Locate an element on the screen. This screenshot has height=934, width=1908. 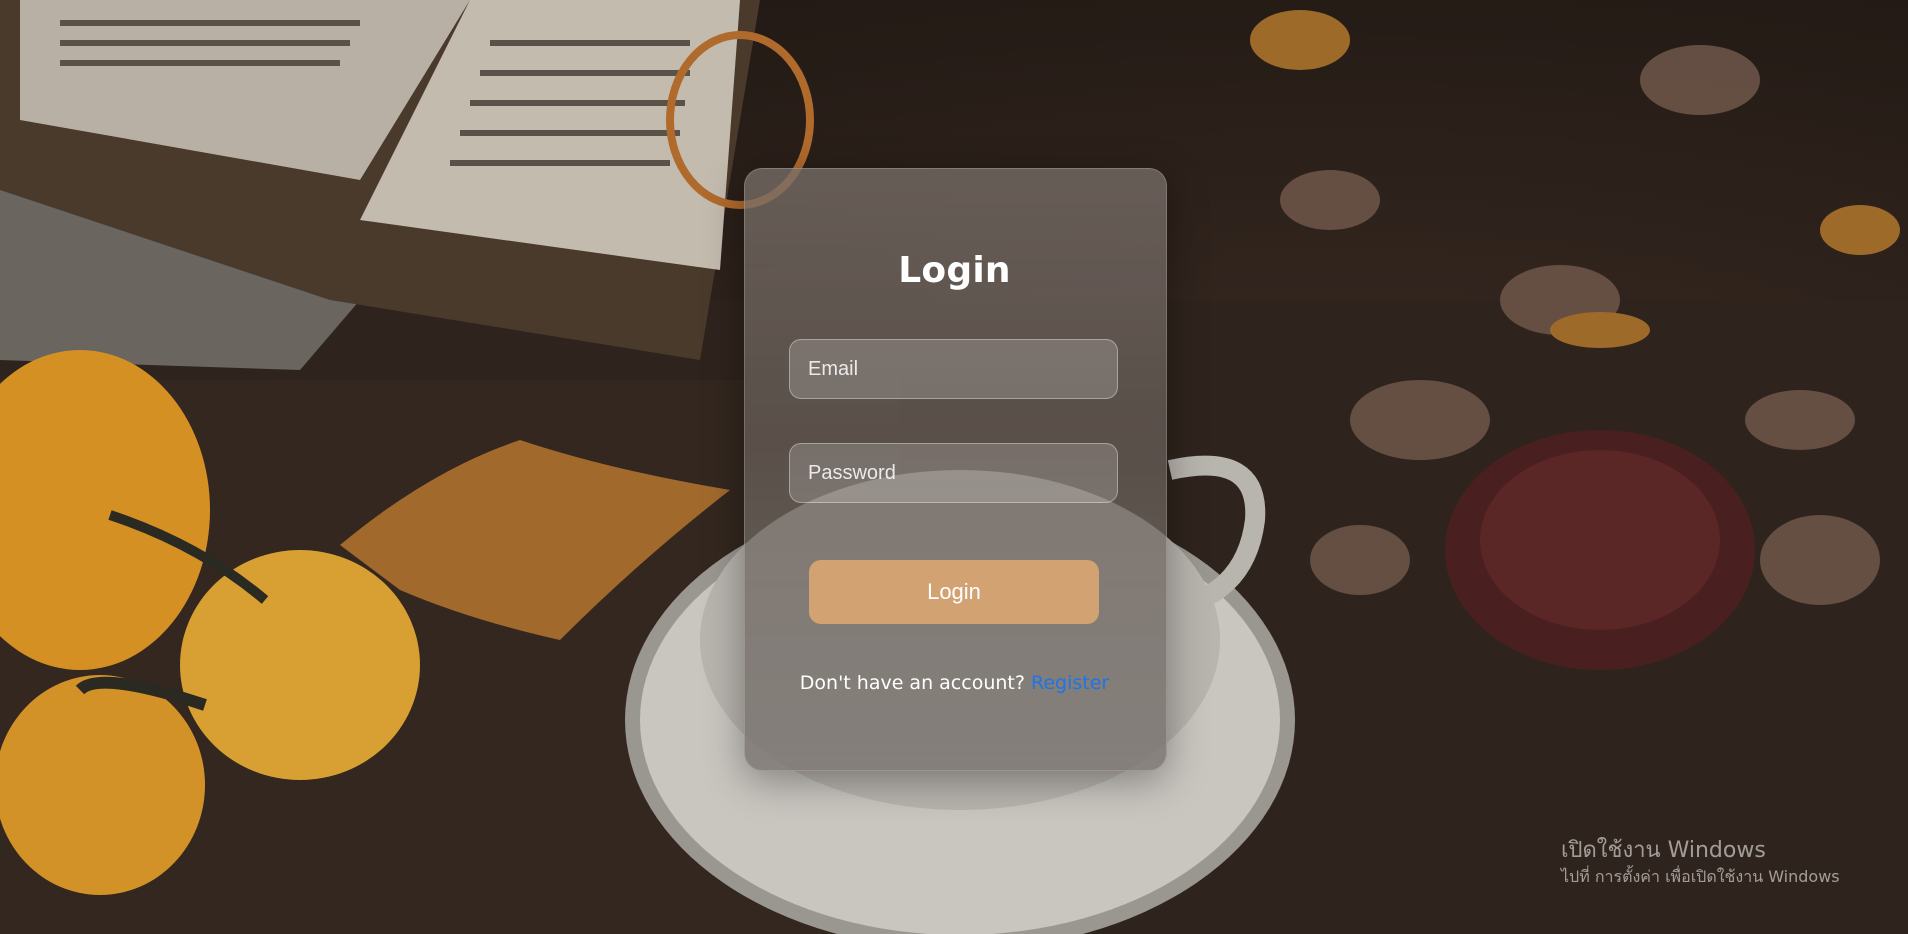
login-title: Login is located at coordinates (954, 270).